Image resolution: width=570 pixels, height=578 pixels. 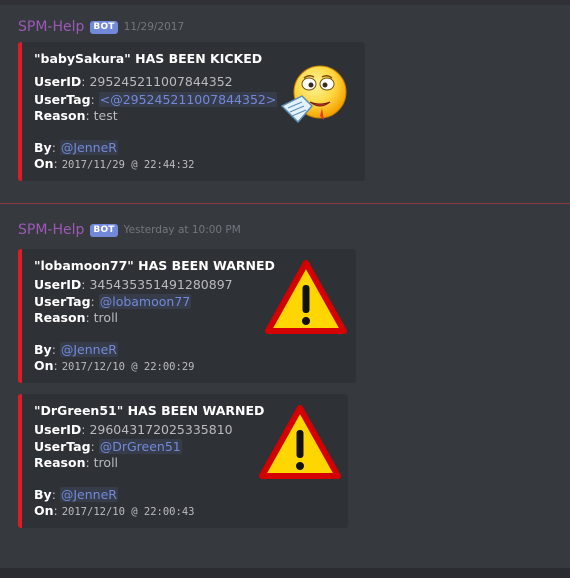 I want to click on timestamp: 11/29/2017, so click(x=154, y=27).